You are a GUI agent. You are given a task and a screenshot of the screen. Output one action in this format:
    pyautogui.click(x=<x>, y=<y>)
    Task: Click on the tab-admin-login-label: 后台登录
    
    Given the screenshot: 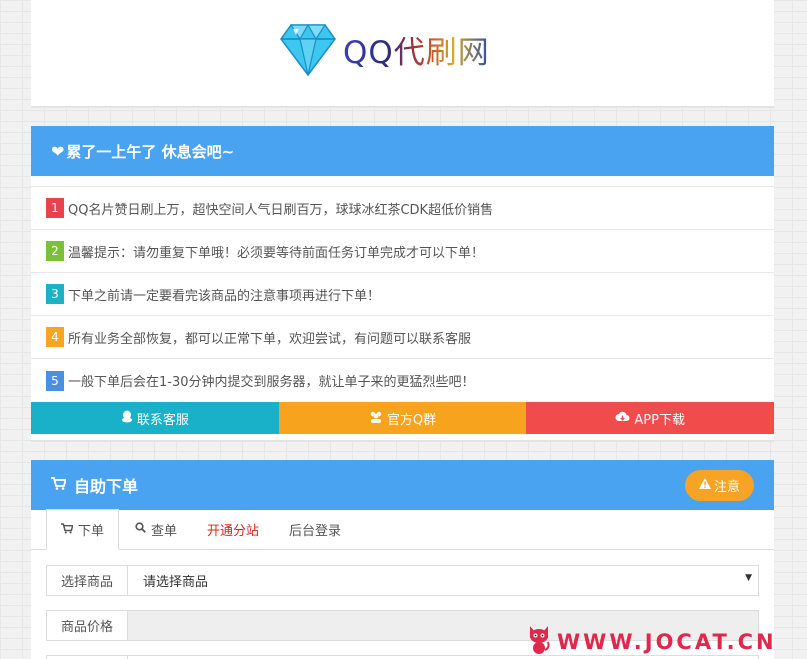 What is the action you would take?
    pyautogui.click(x=315, y=531)
    